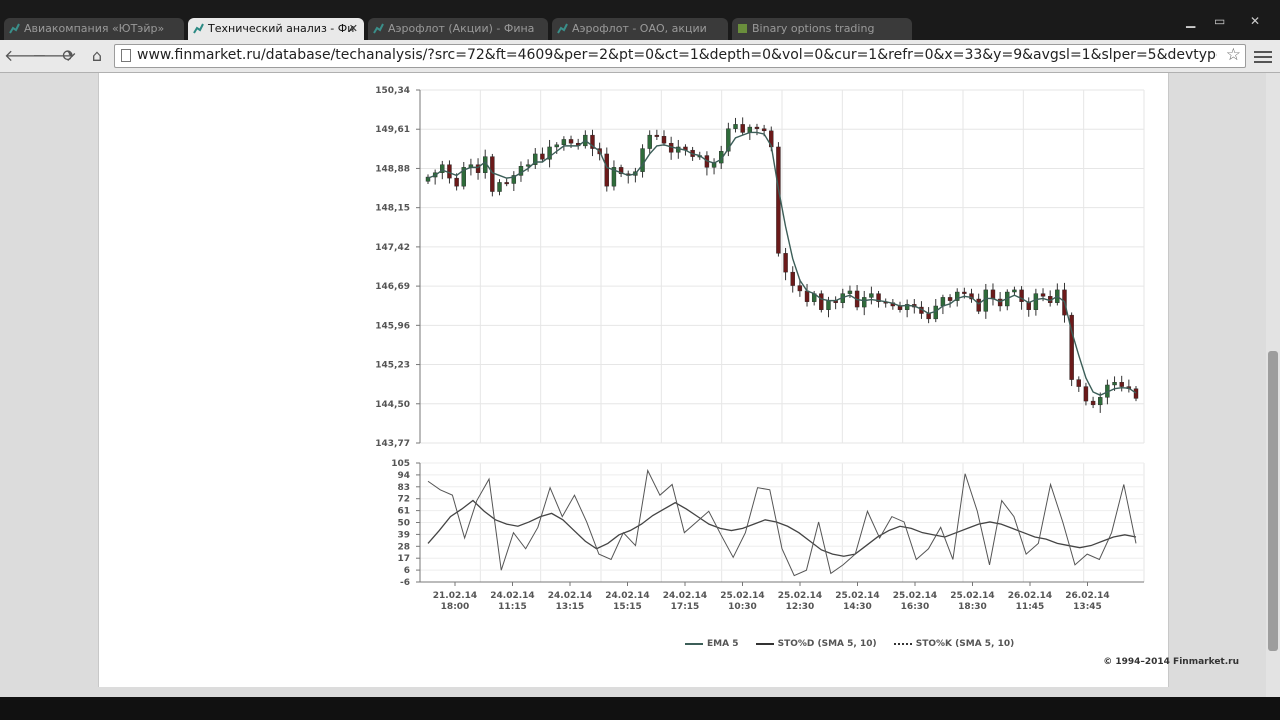  Describe the element at coordinates (813, 28) in the screenshot. I see `tab-label: Binary options trading` at that location.